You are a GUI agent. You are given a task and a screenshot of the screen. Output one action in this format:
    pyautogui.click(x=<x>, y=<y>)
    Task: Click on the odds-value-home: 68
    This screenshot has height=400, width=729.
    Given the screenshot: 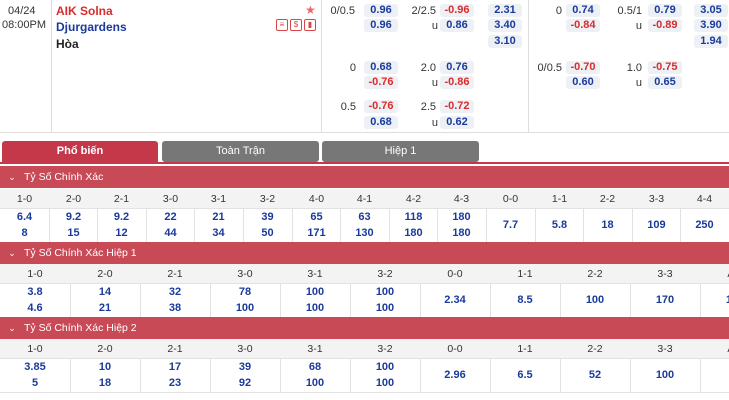 What is the action you would take?
    pyautogui.click(x=315, y=367)
    